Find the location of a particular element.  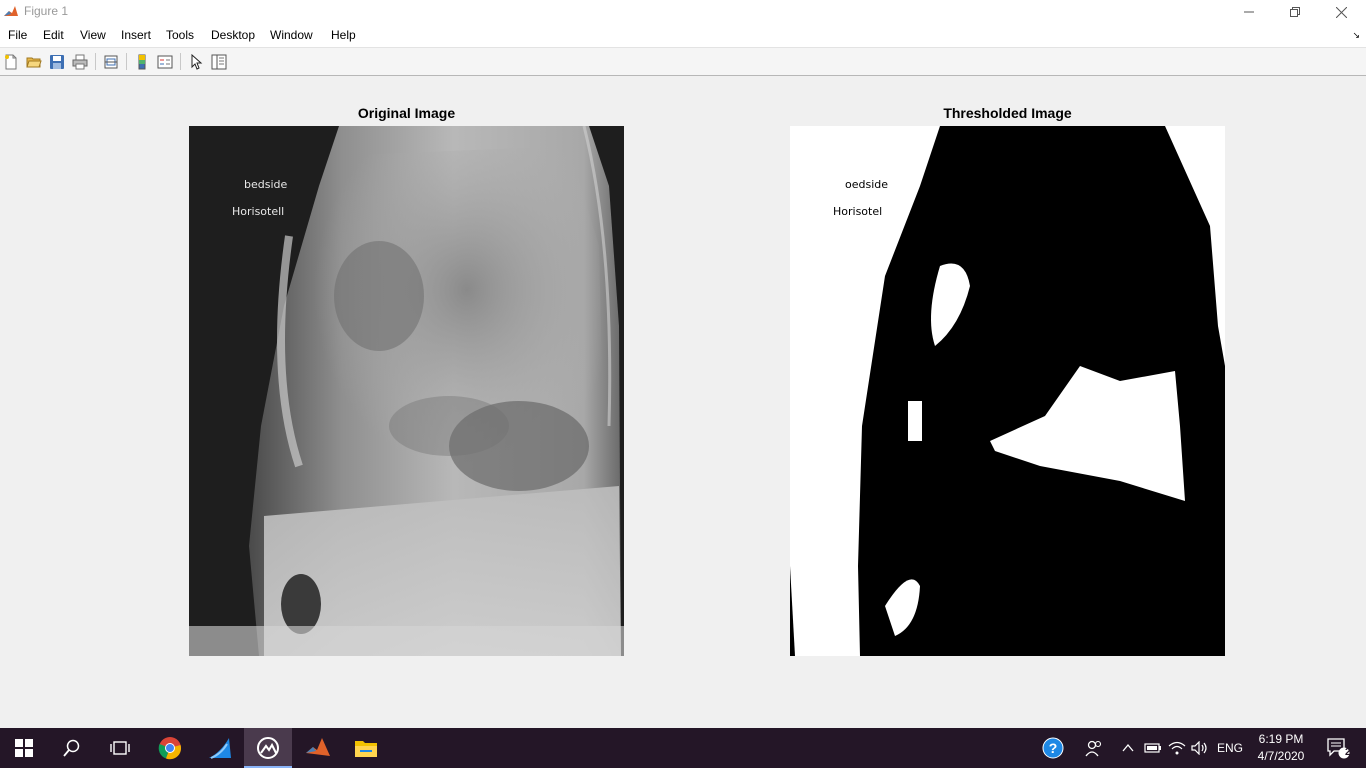

new-figure-button is located at coordinates (11, 62).